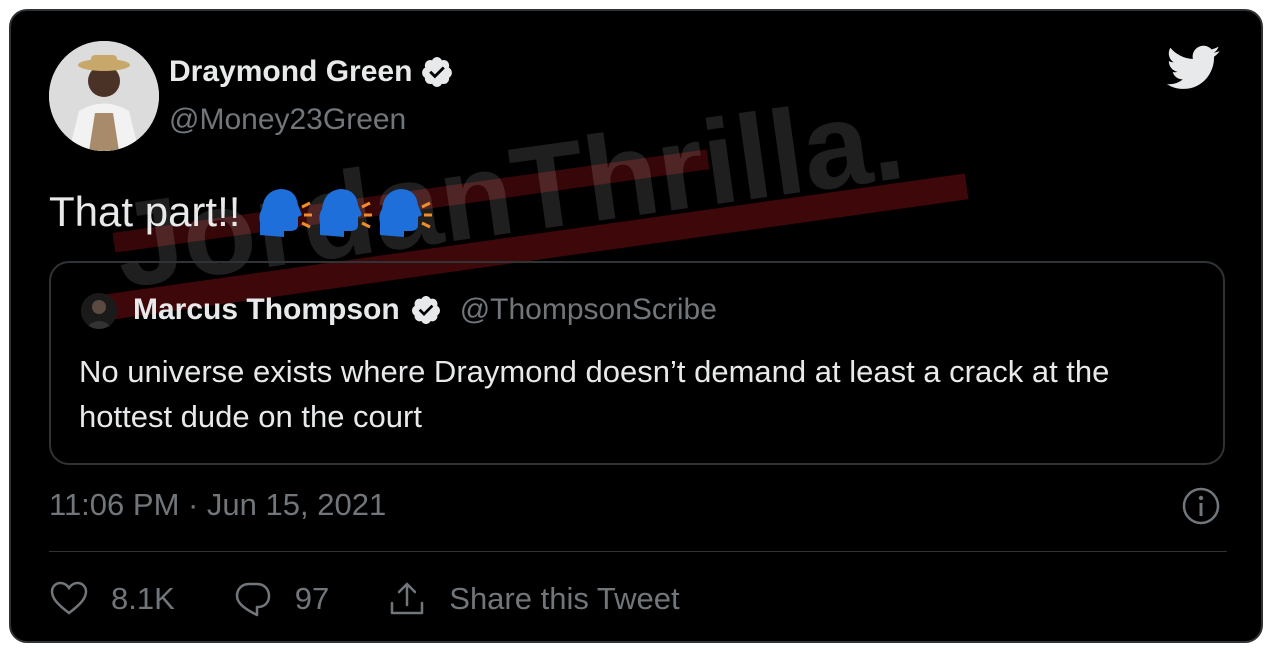 The width and height of the screenshot is (1279, 659). What do you see at coordinates (1194, 68) in the screenshot?
I see `twitter-bird-icon` at bounding box center [1194, 68].